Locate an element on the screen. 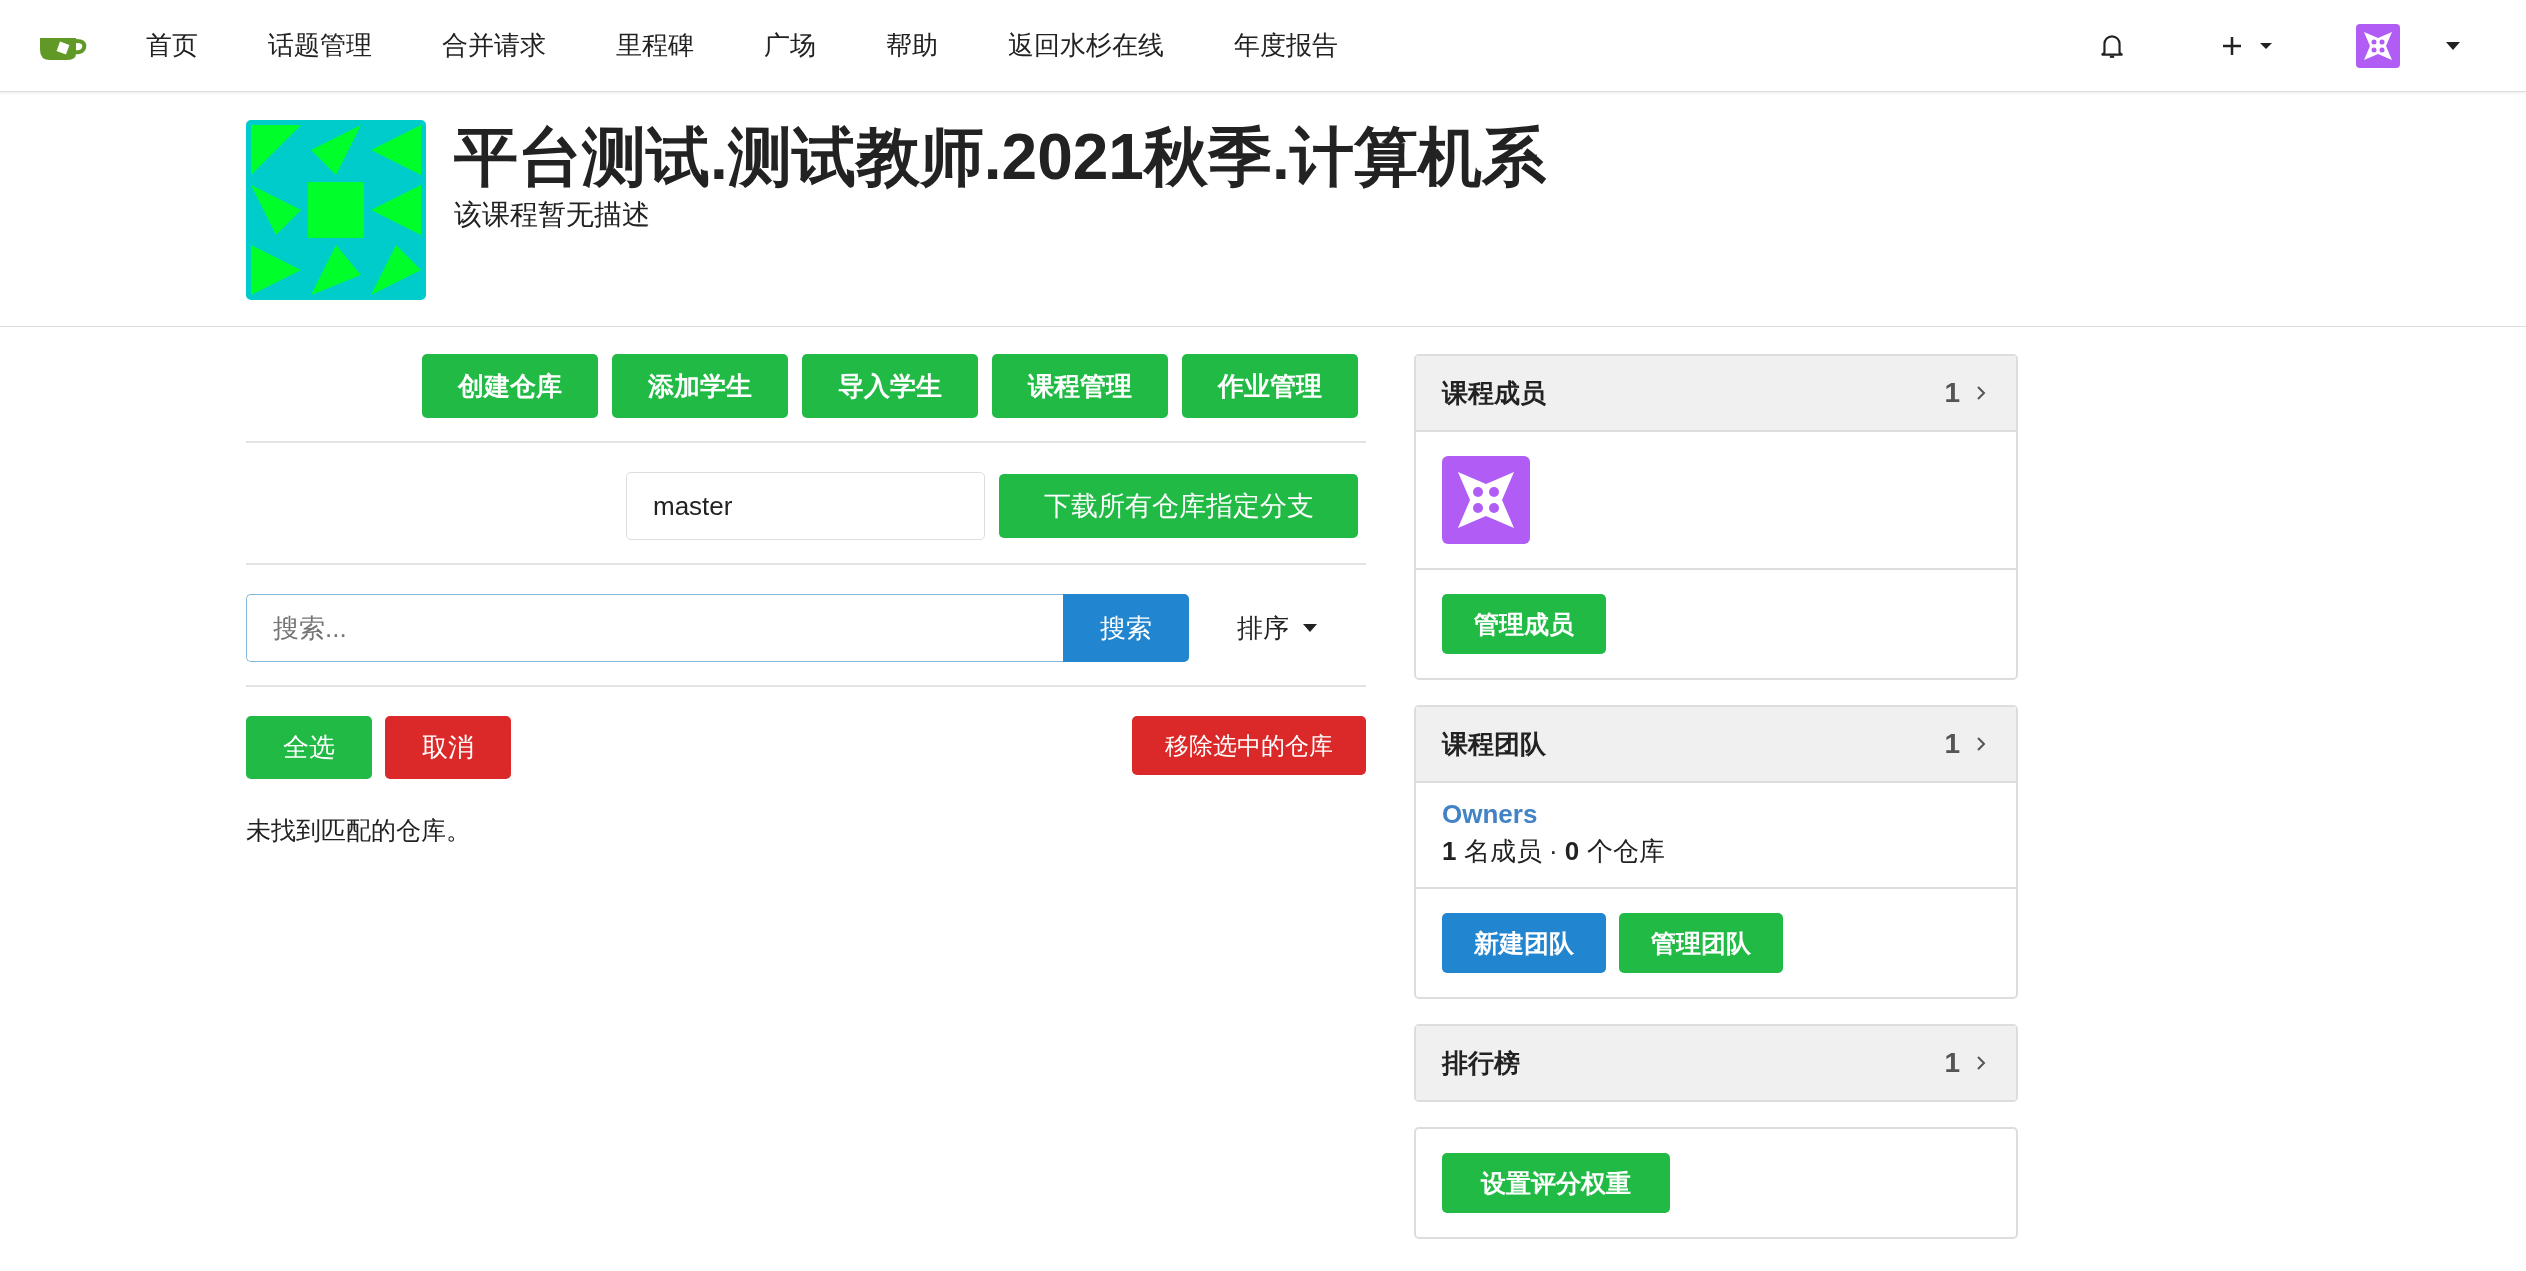  set-weights-button: 设置评分权重 is located at coordinates (1556, 1183).